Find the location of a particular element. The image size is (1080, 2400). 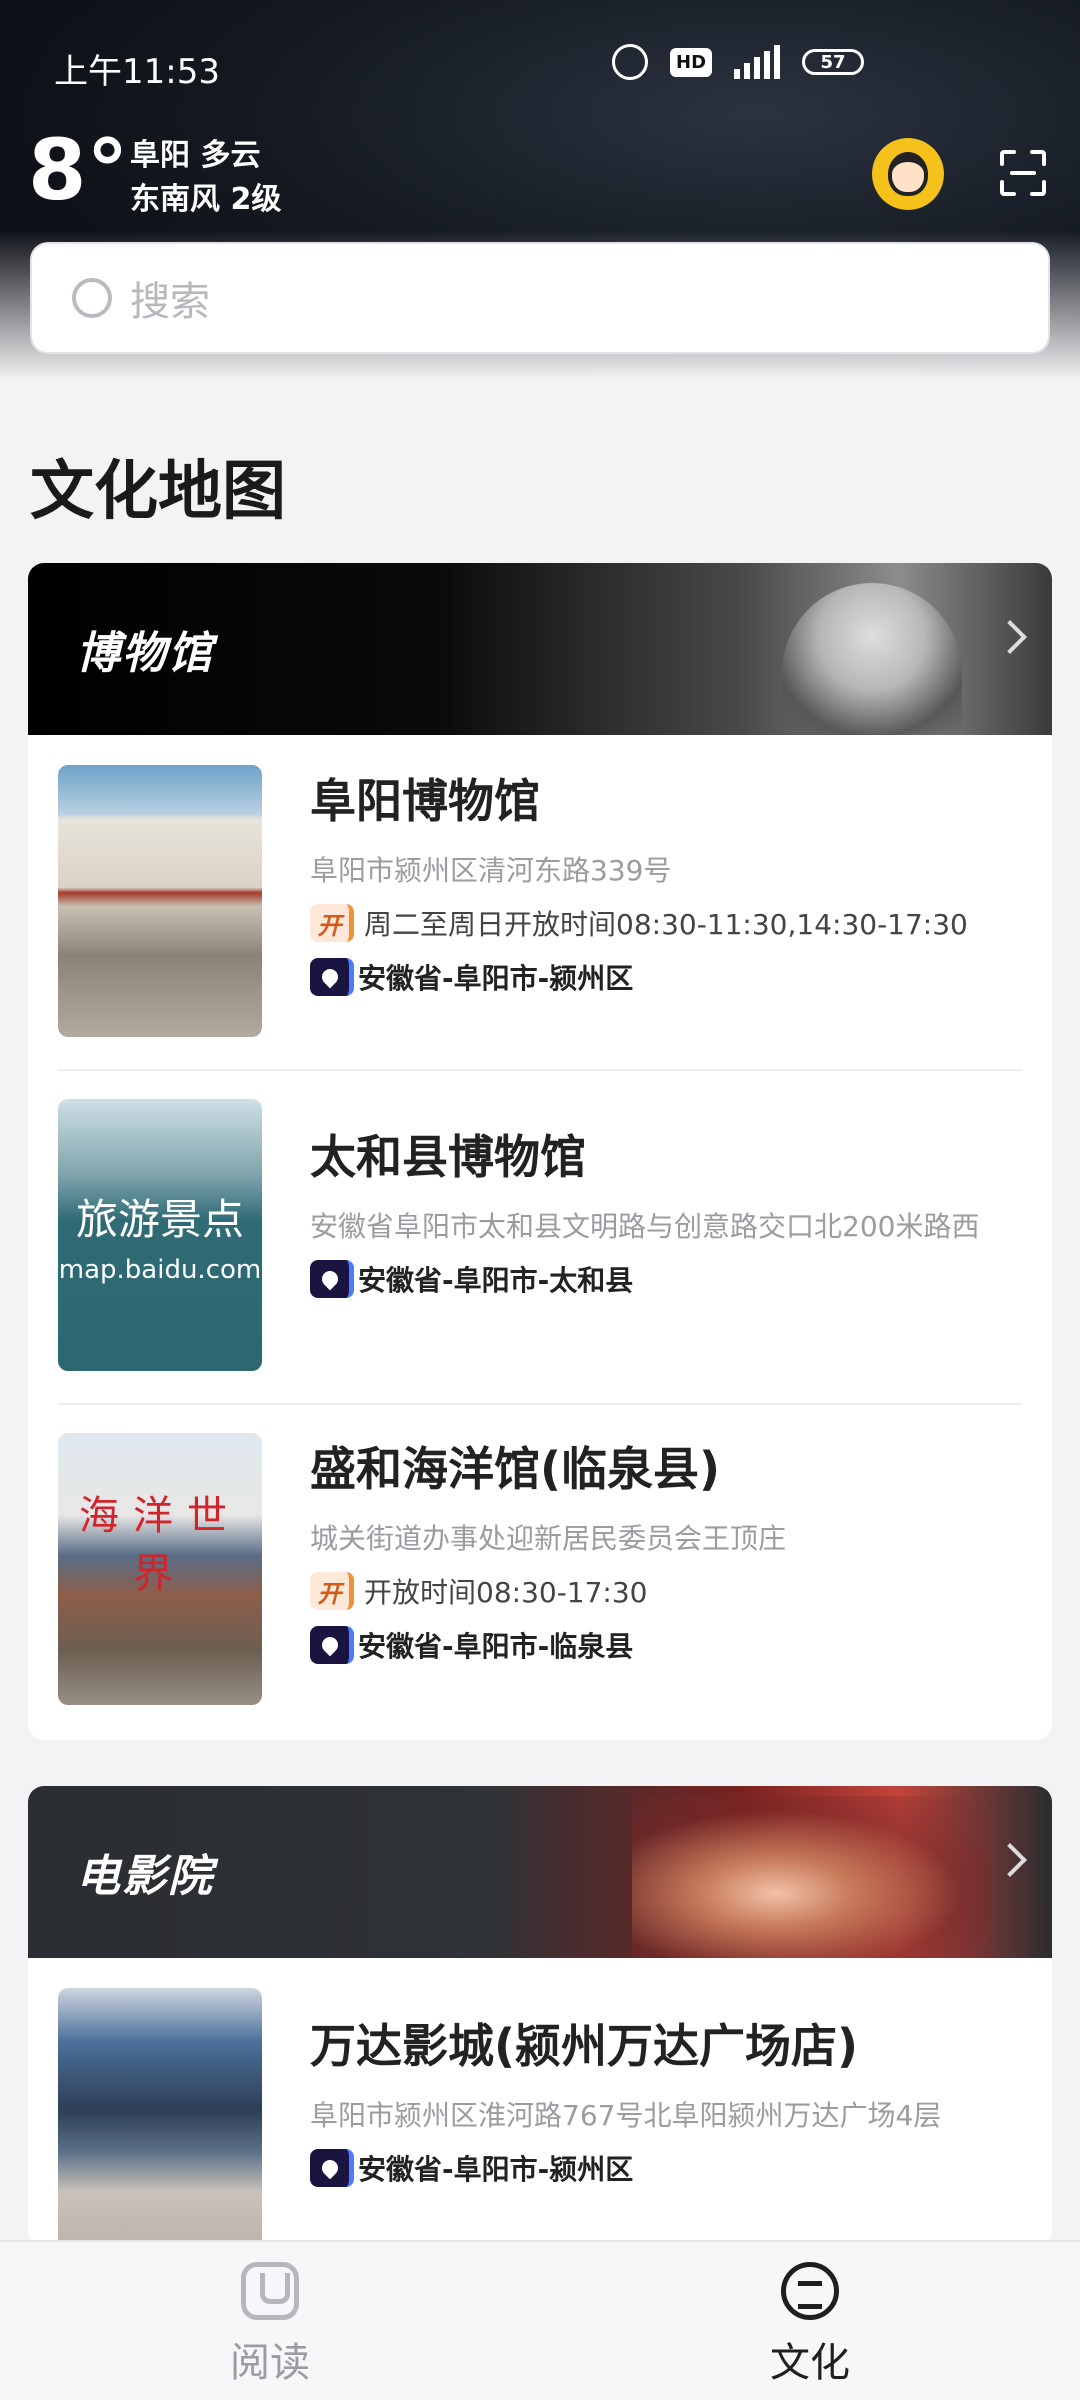

museum-banner-title: 博物馆 is located at coordinates (145, 653).